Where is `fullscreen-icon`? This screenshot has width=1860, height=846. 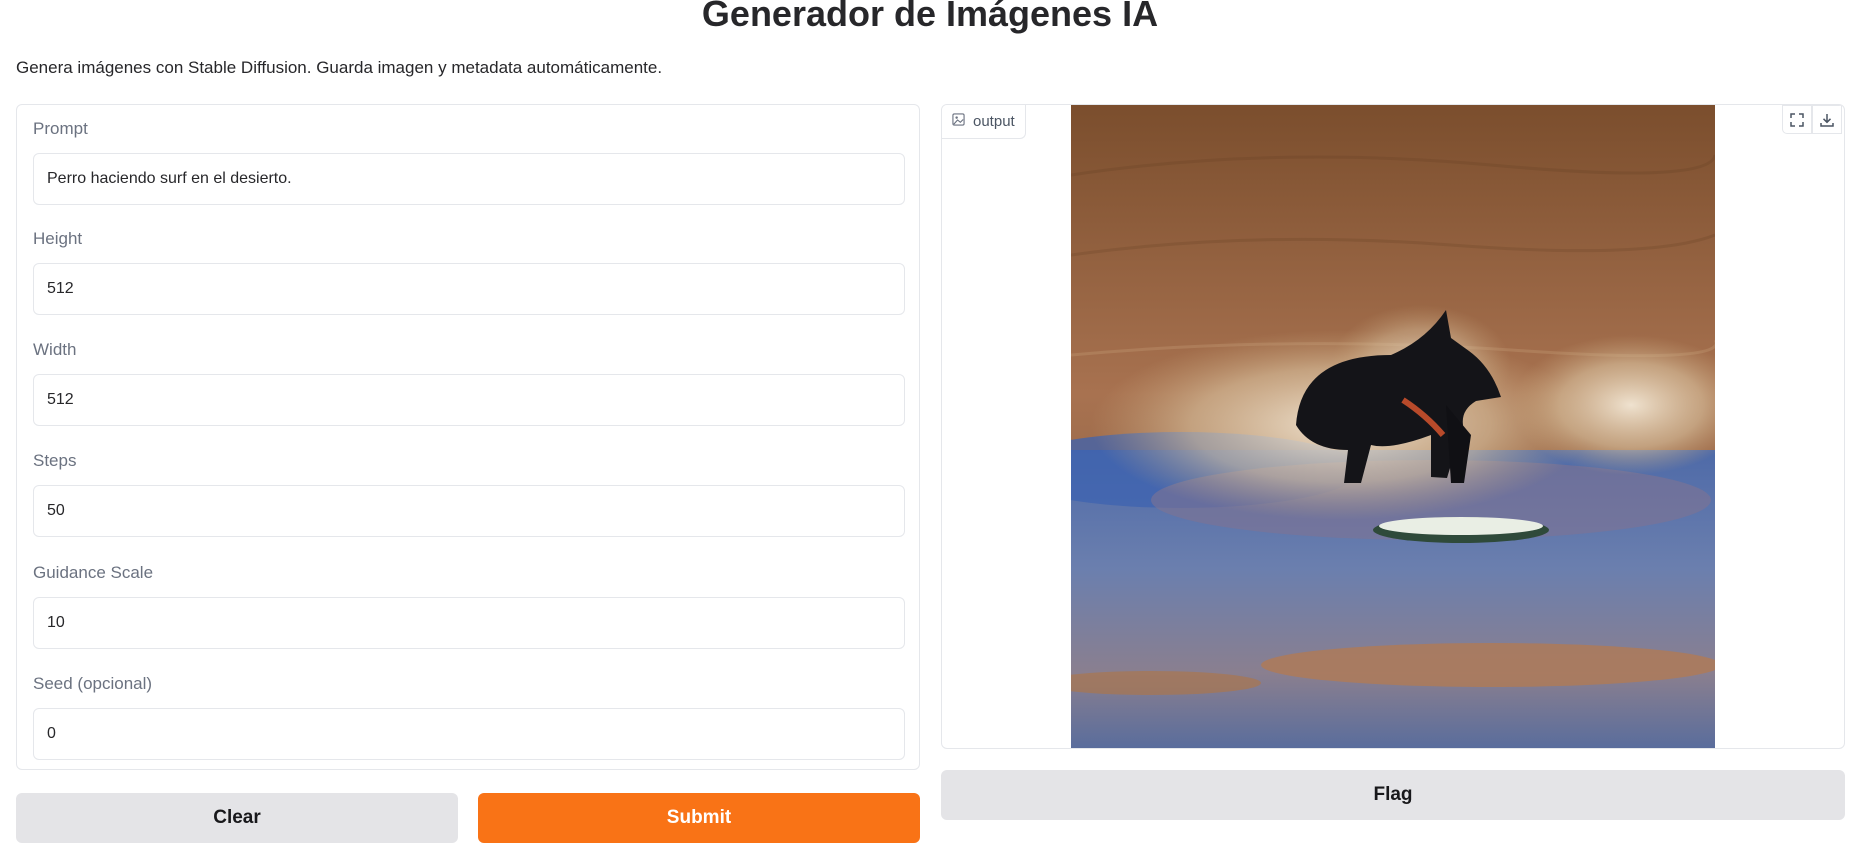 fullscreen-icon is located at coordinates (1797, 119).